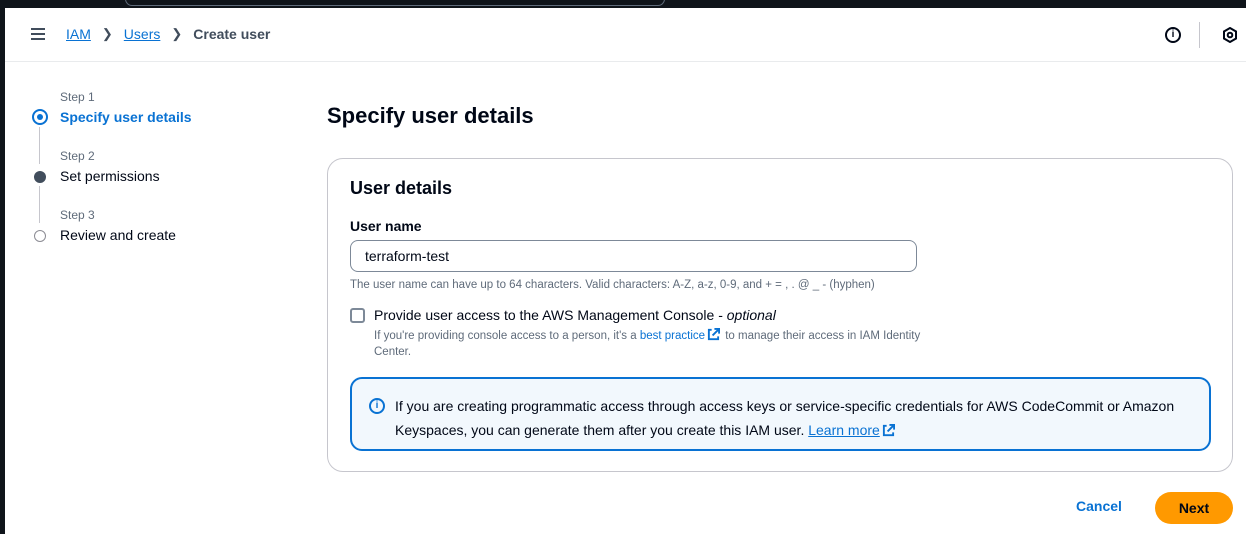 The height and width of the screenshot is (534, 1246). Describe the element at coordinates (142, 34) in the screenshot. I see `breadcrumb-users: Users` at that location.